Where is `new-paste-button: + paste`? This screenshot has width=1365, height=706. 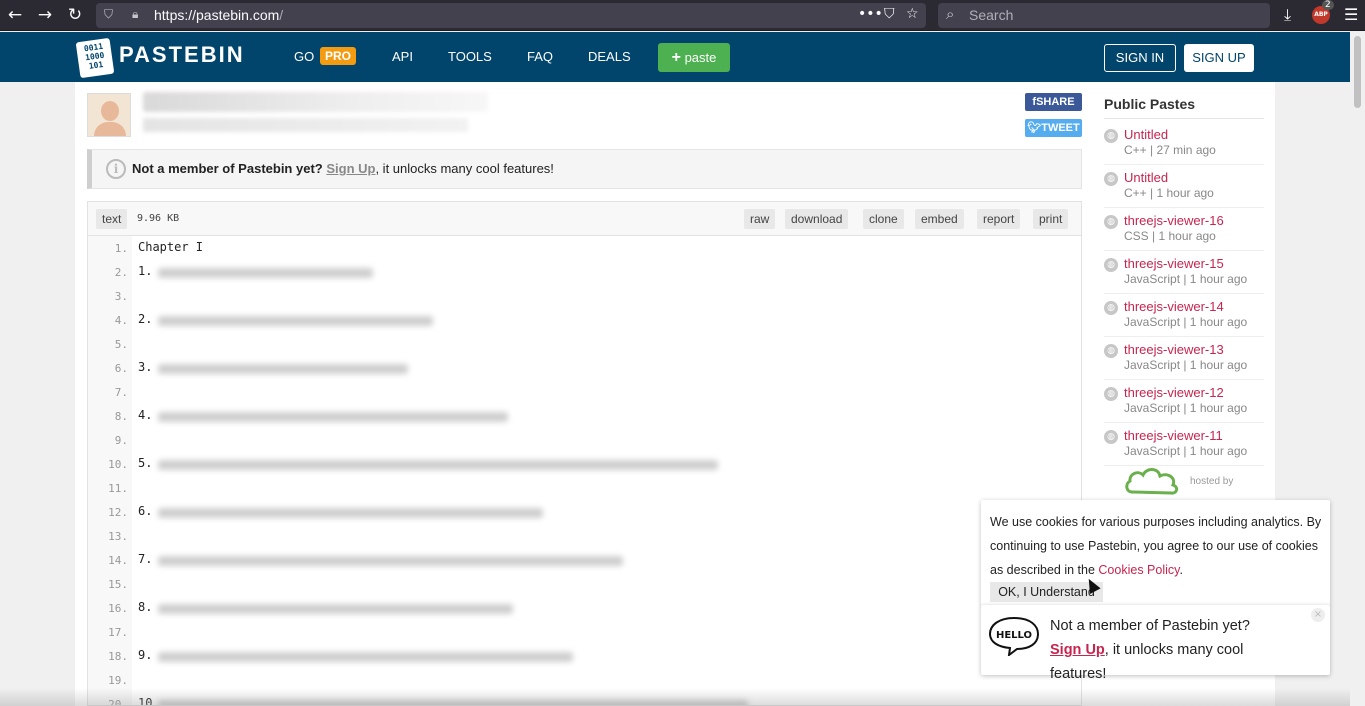
new-paste-button: + paste is located at coordinates (694, 57).